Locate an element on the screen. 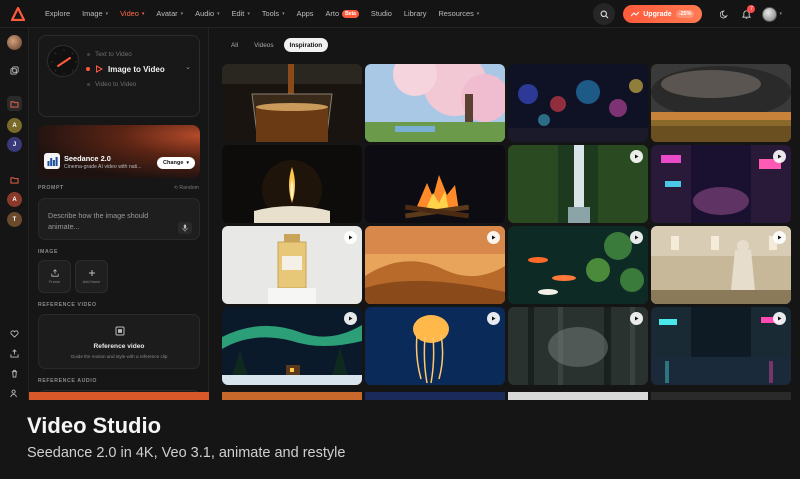  mode-image-to-video: Image to Video is located at coordinates (125, 69).